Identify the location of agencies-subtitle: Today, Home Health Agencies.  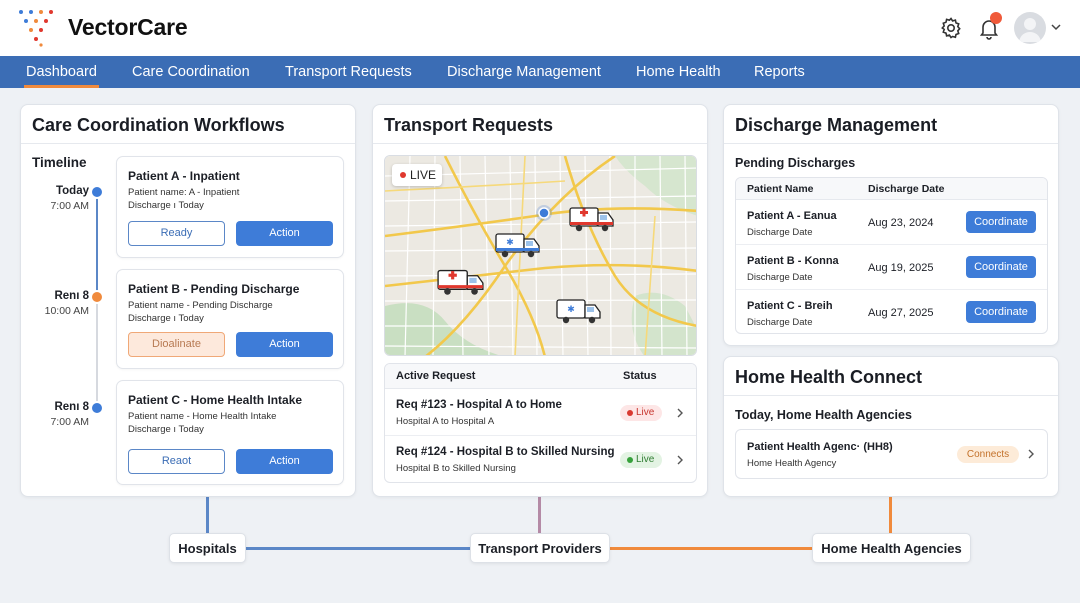
(823, 415).